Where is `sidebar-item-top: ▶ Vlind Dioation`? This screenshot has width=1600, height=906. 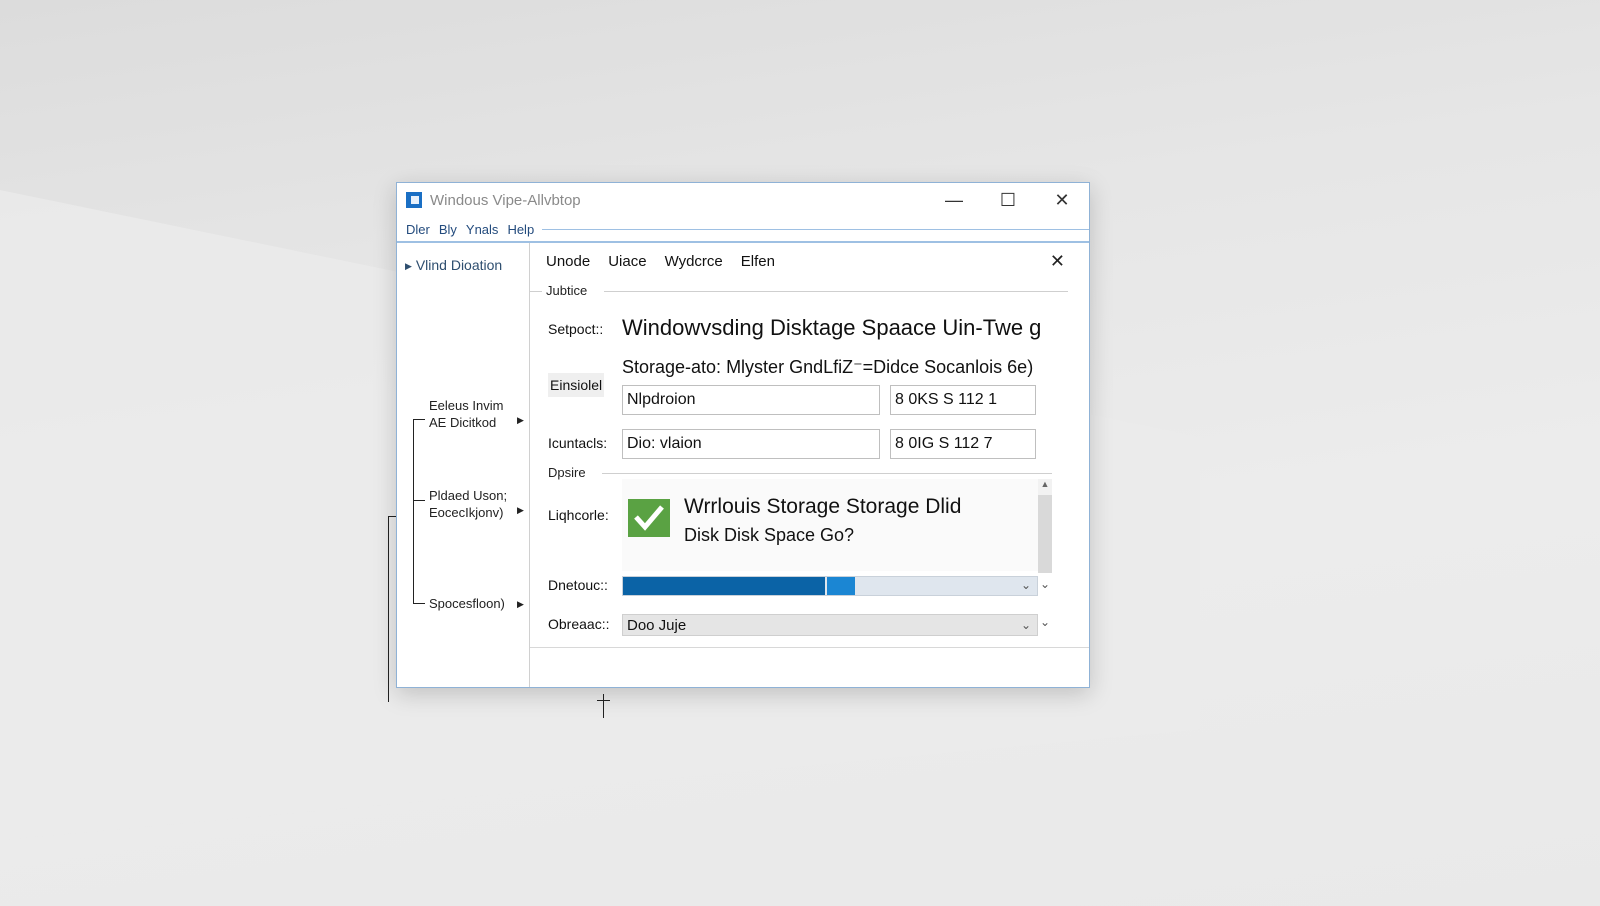 sidebar-item-top: ▶ Vlind Dioation is located at coordinates (453, 265).